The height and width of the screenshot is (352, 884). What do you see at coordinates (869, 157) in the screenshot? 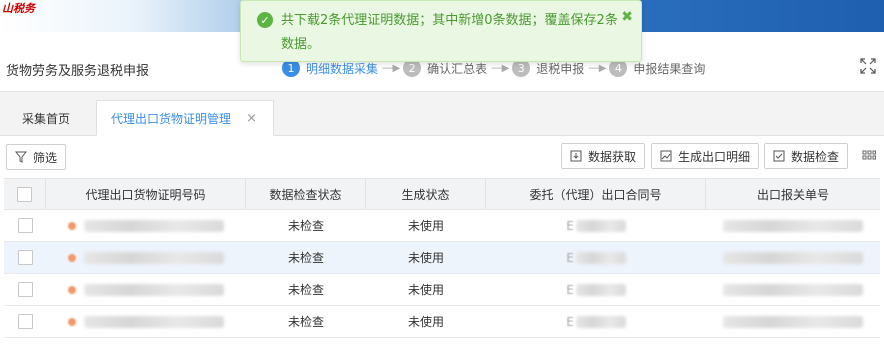
I see `grid-settings-icon` at bounding box center [869, 157].